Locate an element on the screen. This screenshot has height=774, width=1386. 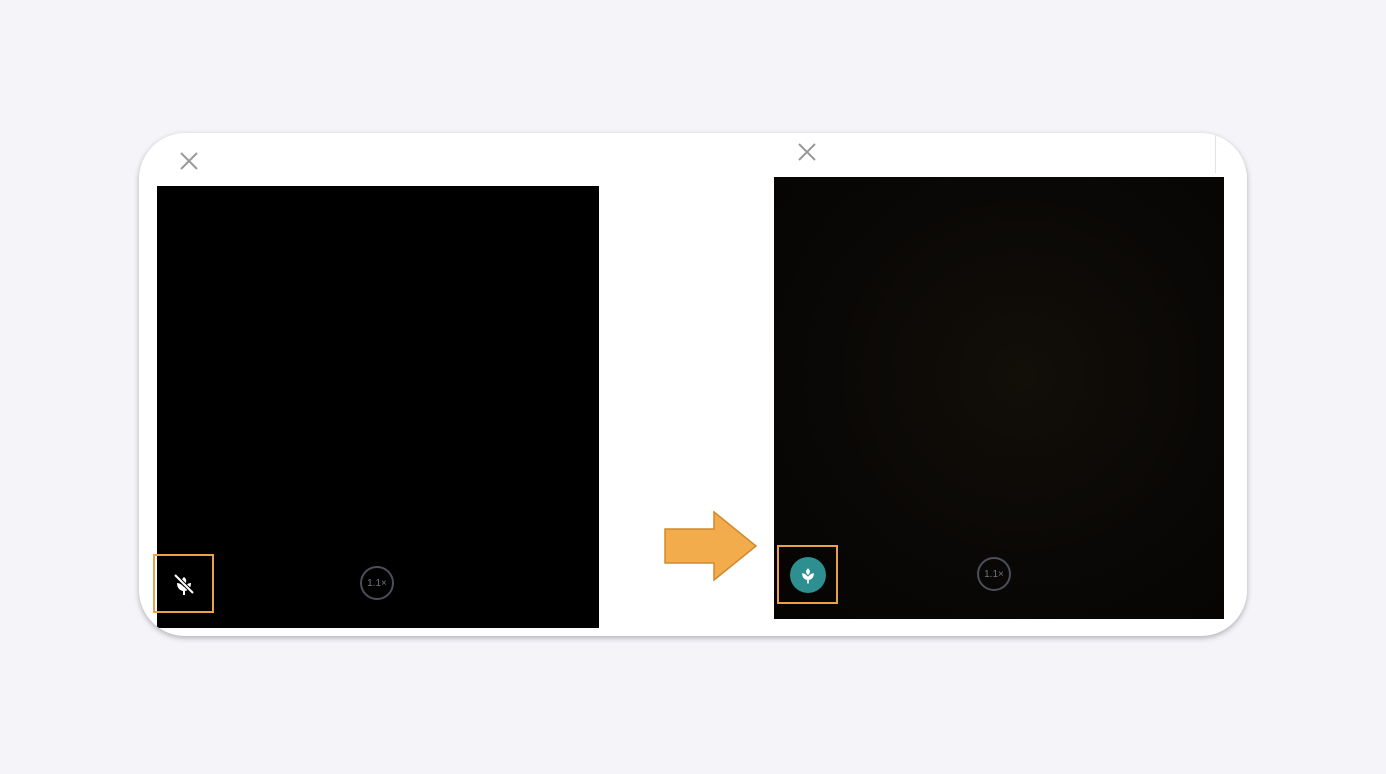
macro-toggle-button-on is located at coordinates (807, 574).